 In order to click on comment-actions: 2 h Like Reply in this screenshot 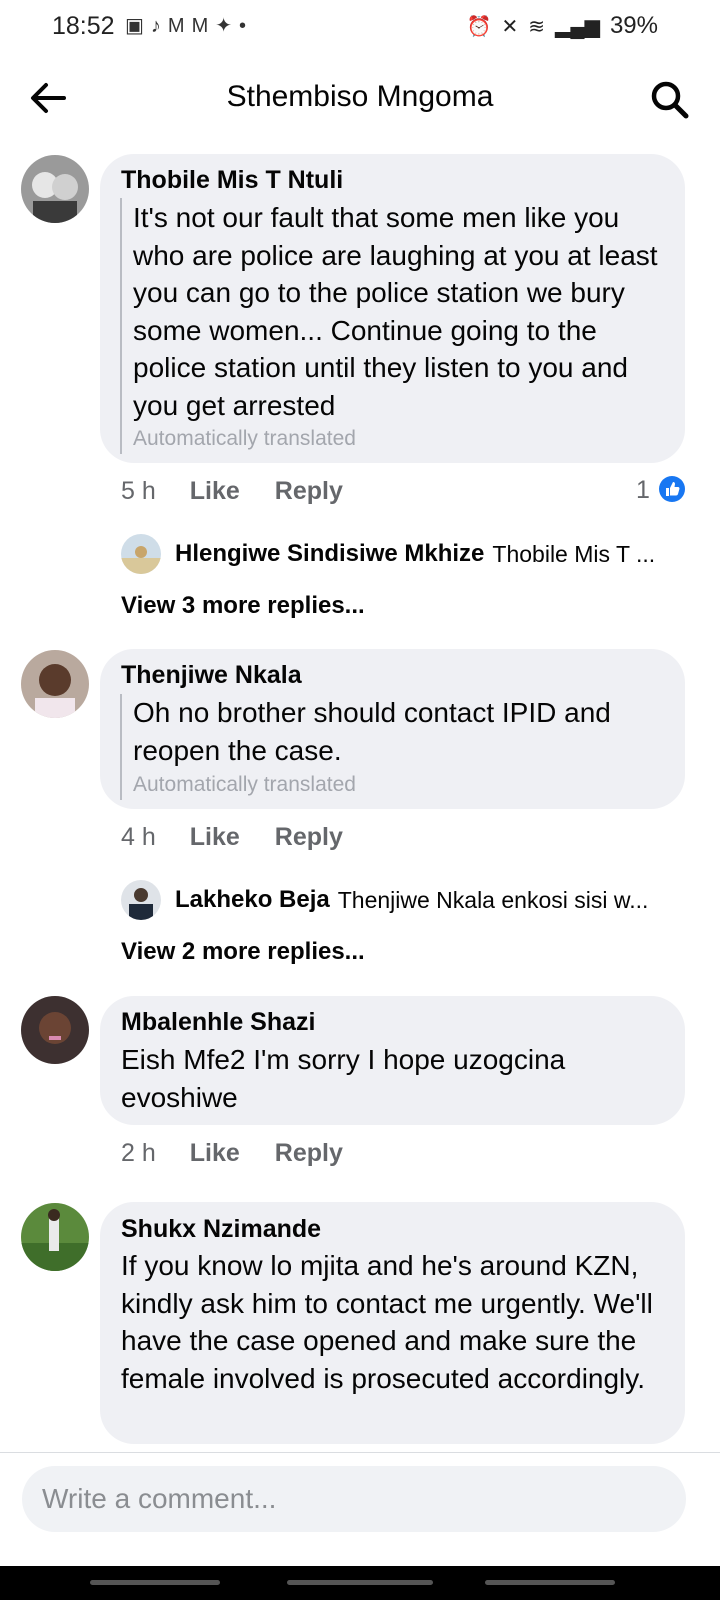, I will do `click(232, 1153)`.